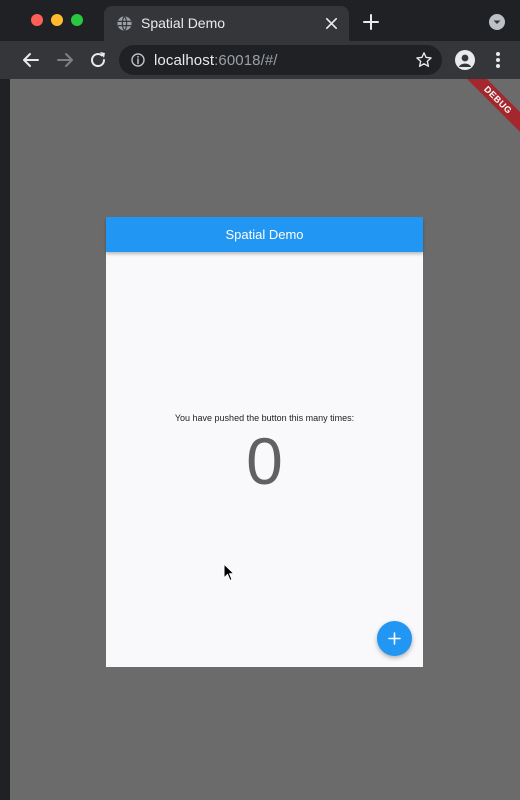  I want to click on url-path: :60018/#/, so click(246, 60).